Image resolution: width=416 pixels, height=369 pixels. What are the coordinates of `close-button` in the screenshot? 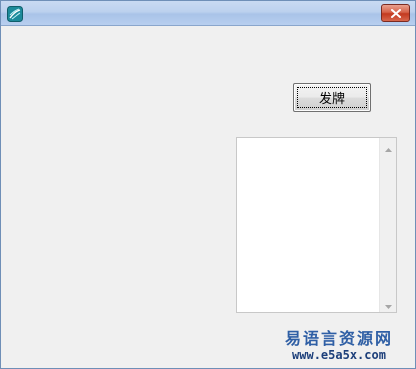 It's located at (395, 13).